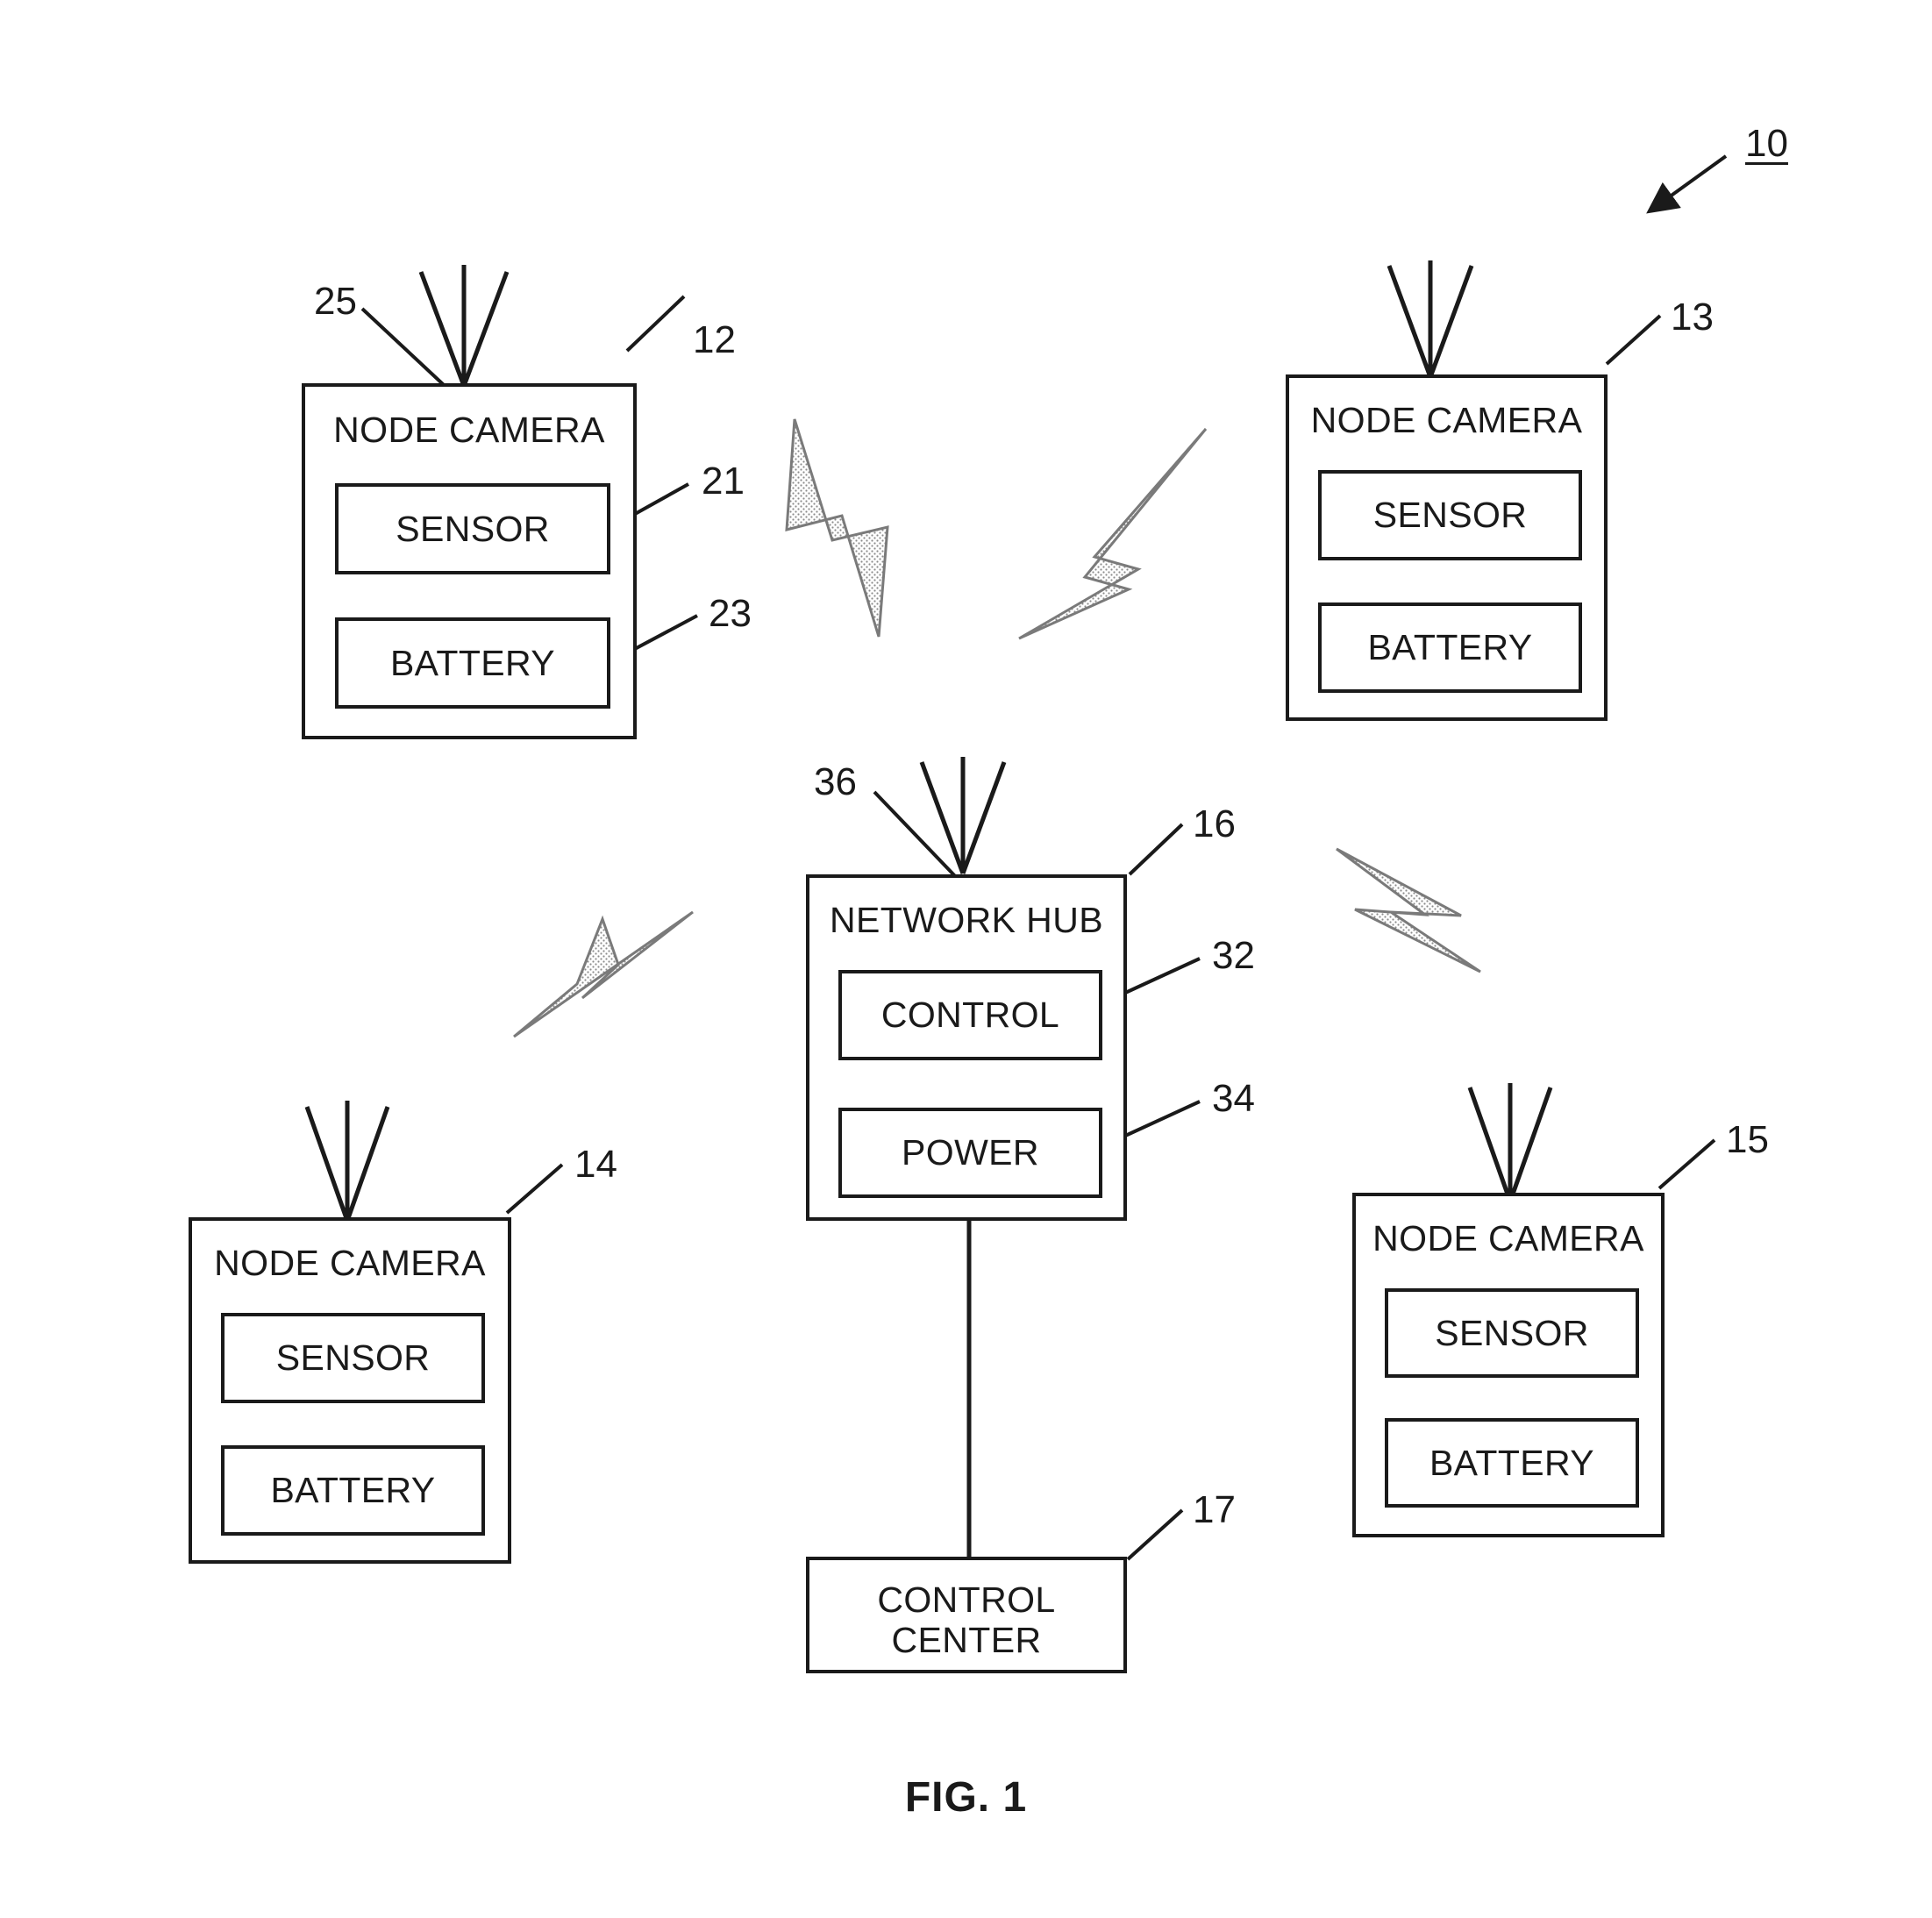 The height and width of the screenshot is (1918, 1932). I want to click on node-camera-15-battery-box: BATTERY, so click(1512, 1463).